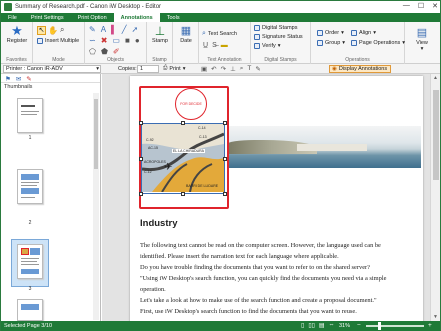  I want to click on save-icon: ▣, so click(204, 69).